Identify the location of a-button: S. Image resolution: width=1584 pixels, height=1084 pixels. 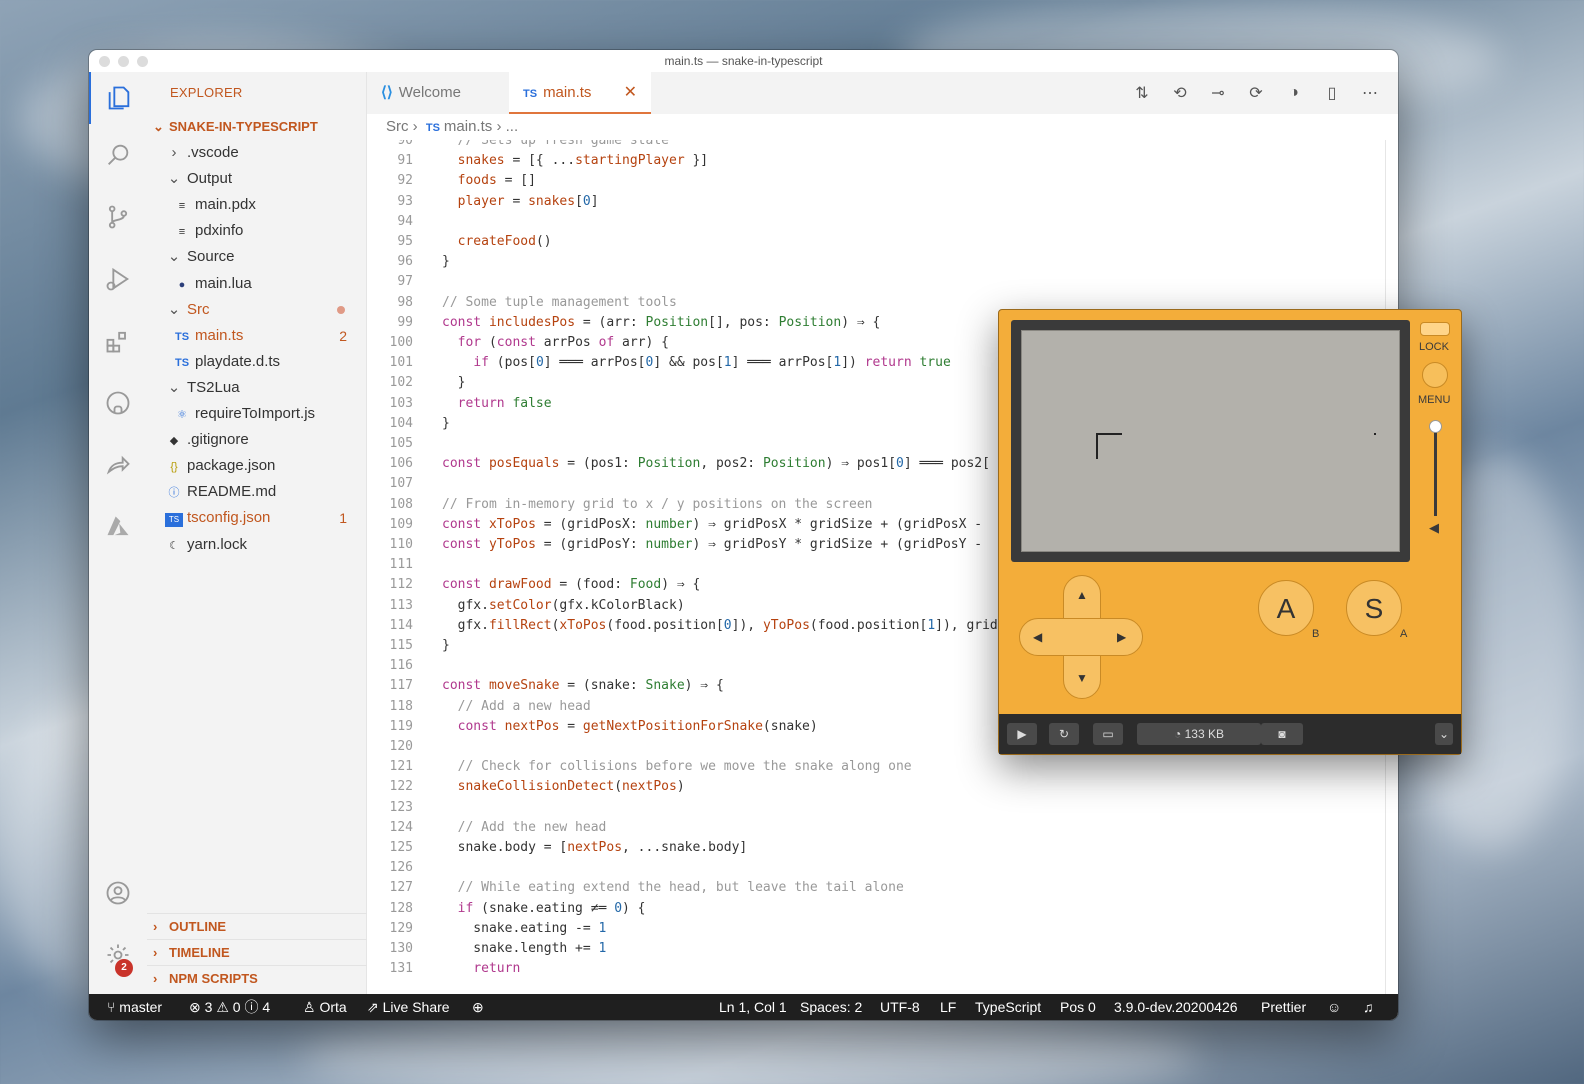
(1374, 608).